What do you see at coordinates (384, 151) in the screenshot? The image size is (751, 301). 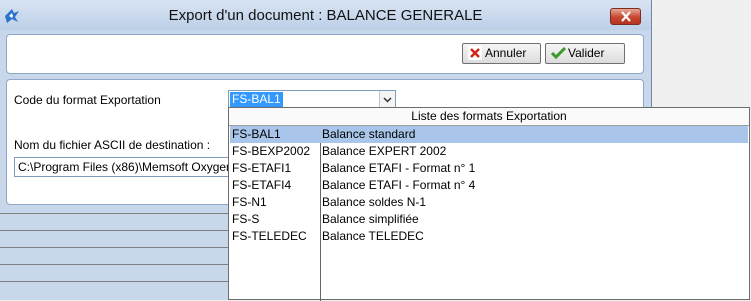 I see `format-name: Balance EXPERT 2002` at bounding box center [384, 151].